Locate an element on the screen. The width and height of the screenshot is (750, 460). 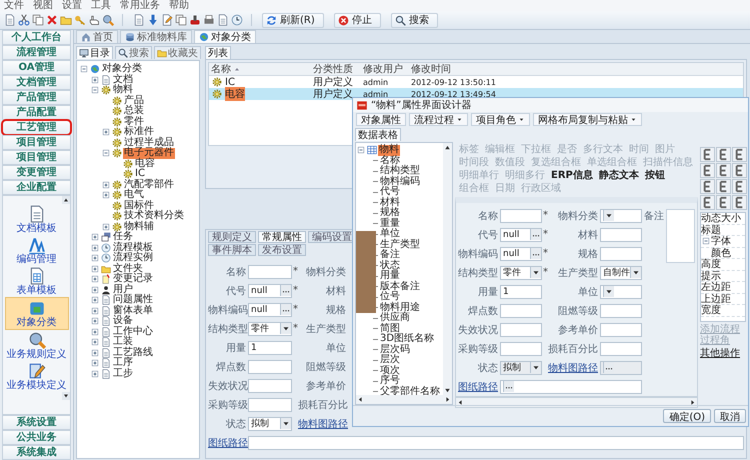
module-button: 业务模块定义 is located at coordinates (36, 376).